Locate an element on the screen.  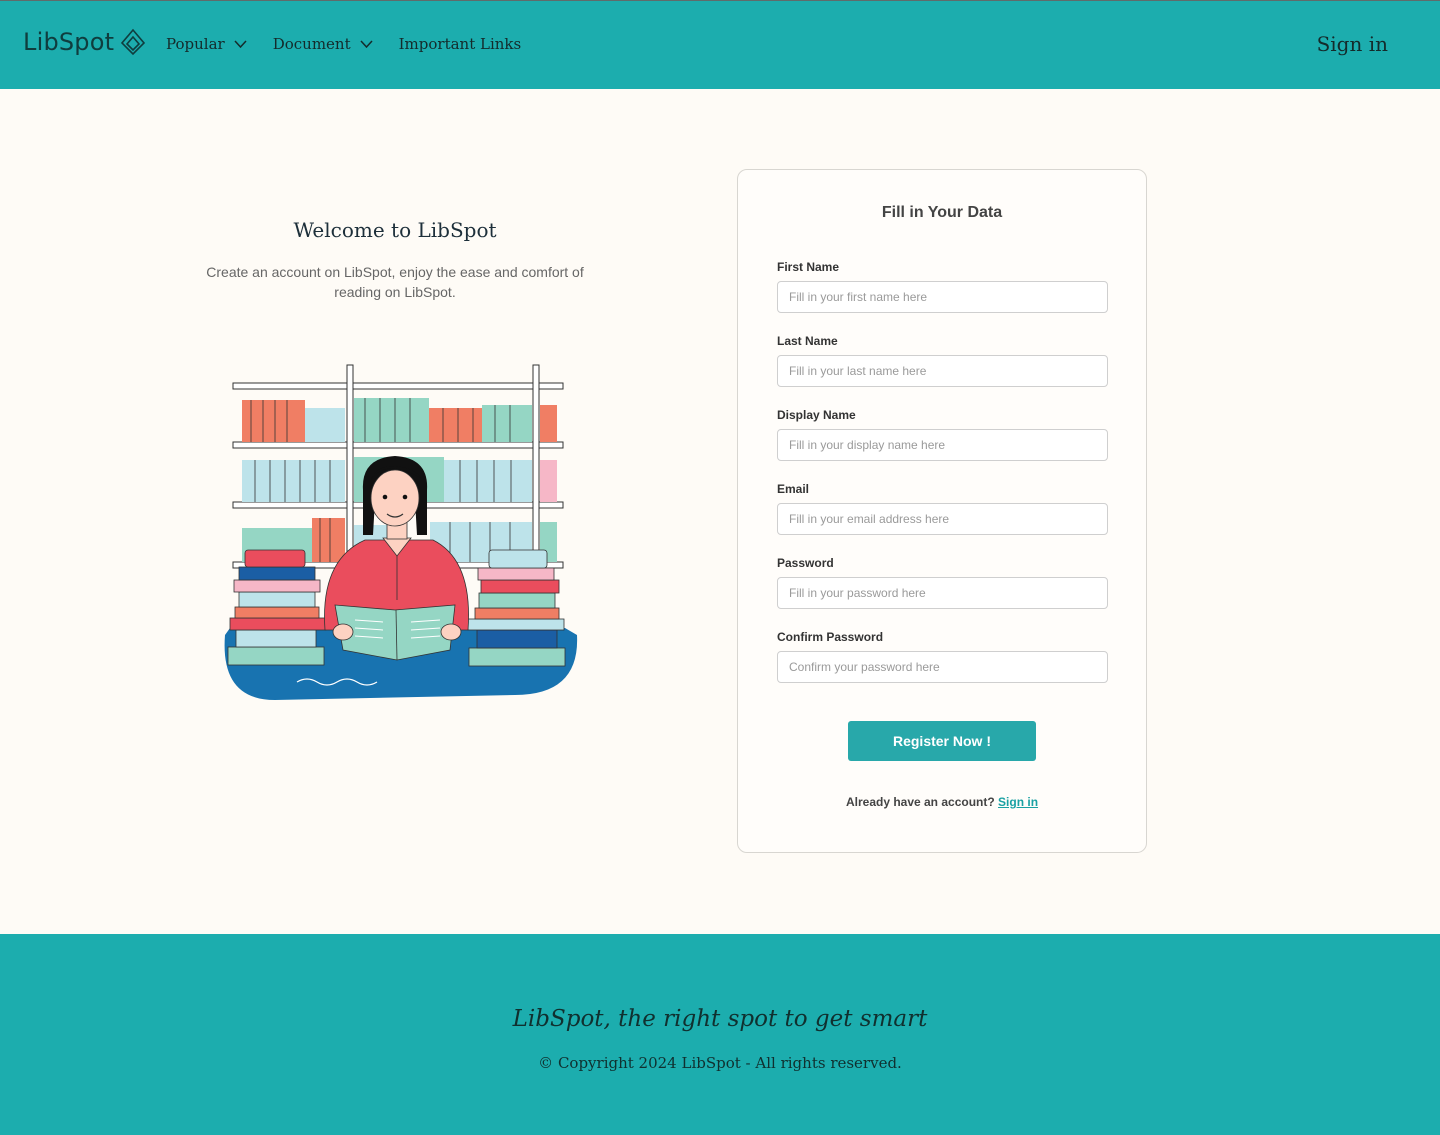
form-title: Fill in Your Data is located at coordinates (942, 212).